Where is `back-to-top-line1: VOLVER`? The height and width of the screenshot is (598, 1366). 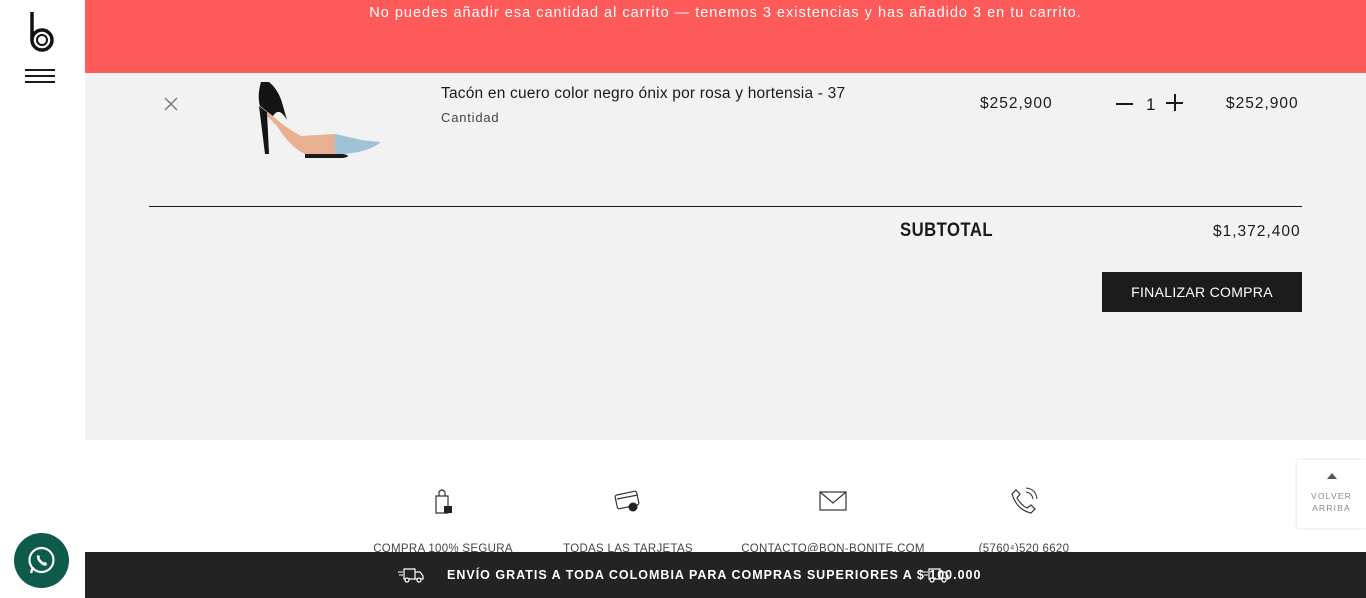 back-to-top-line1: VOLVER is located at coordinates (1331, 496).